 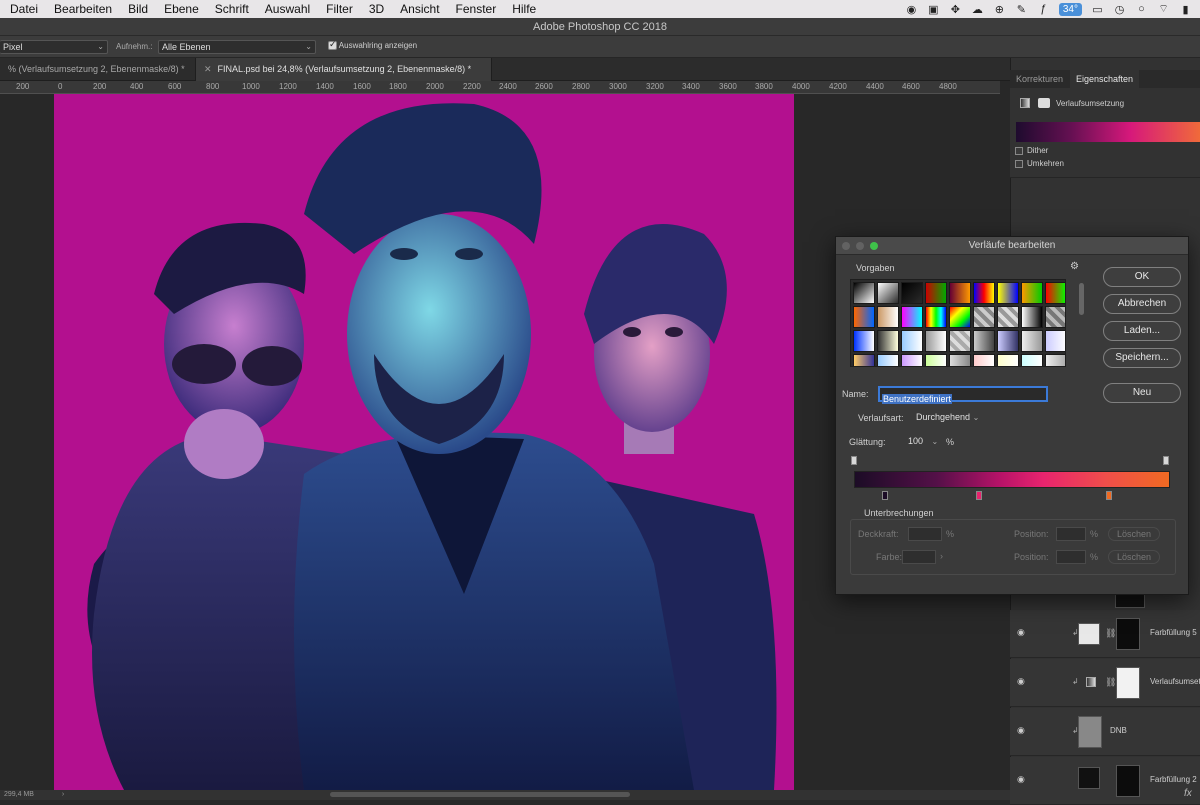 What do you see at coordinates (854, 460) in the screenshot?
I see `opacity-stop-left` at bounding box center [854, 460].